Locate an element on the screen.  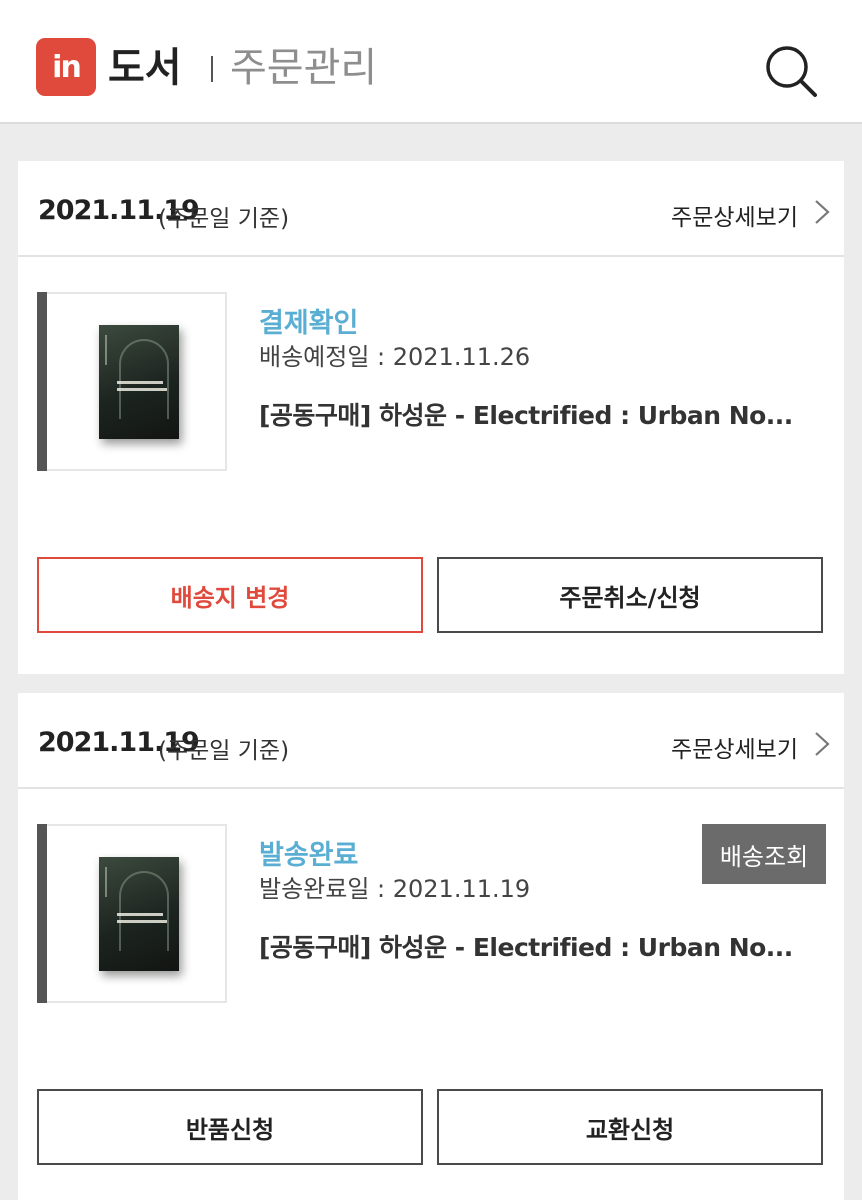
logo: in is located at coordinates (66, 67).